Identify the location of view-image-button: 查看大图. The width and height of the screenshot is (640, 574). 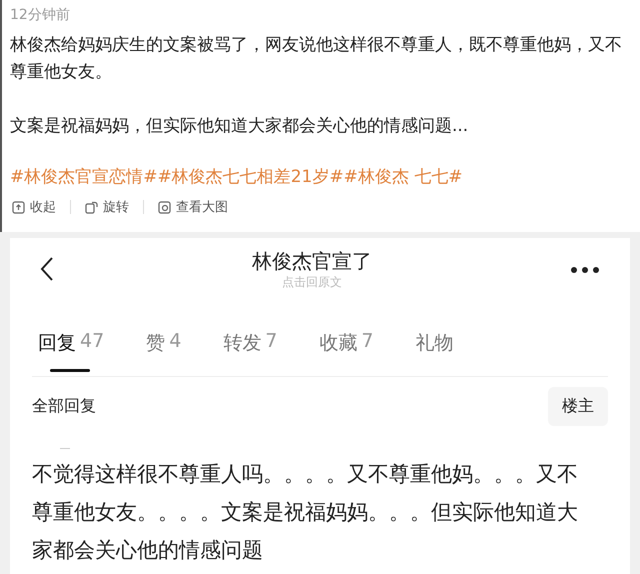
(199, 207).